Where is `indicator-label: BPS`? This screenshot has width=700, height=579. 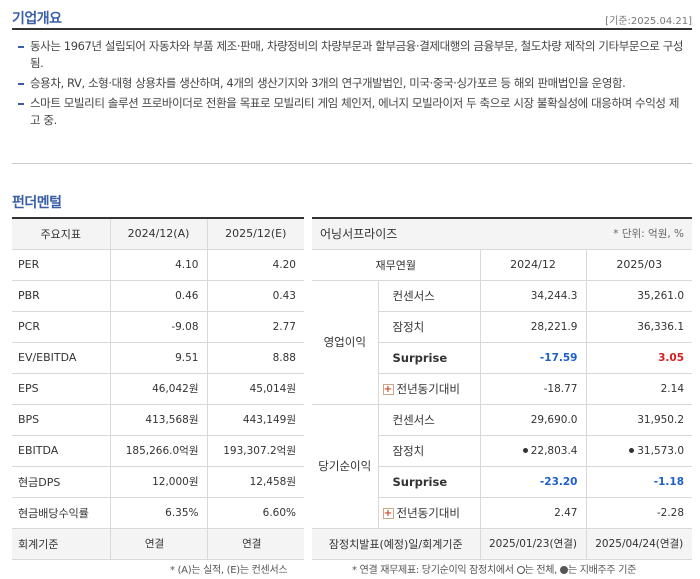
indicator-label: BPS is located at coordinates (61, 420).